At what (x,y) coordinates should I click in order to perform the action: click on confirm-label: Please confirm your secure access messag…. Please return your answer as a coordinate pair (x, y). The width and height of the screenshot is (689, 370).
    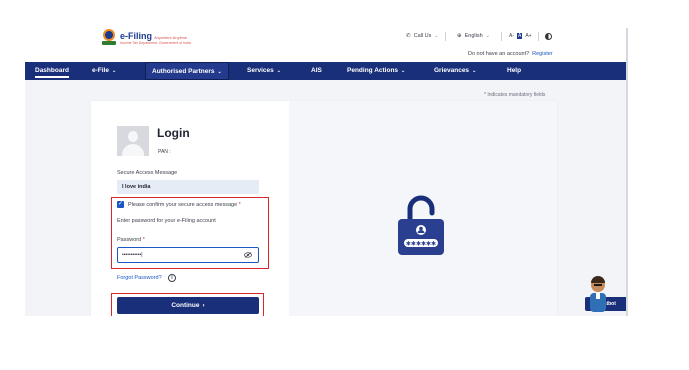
    Looking at the image, I should click on (184, 205).